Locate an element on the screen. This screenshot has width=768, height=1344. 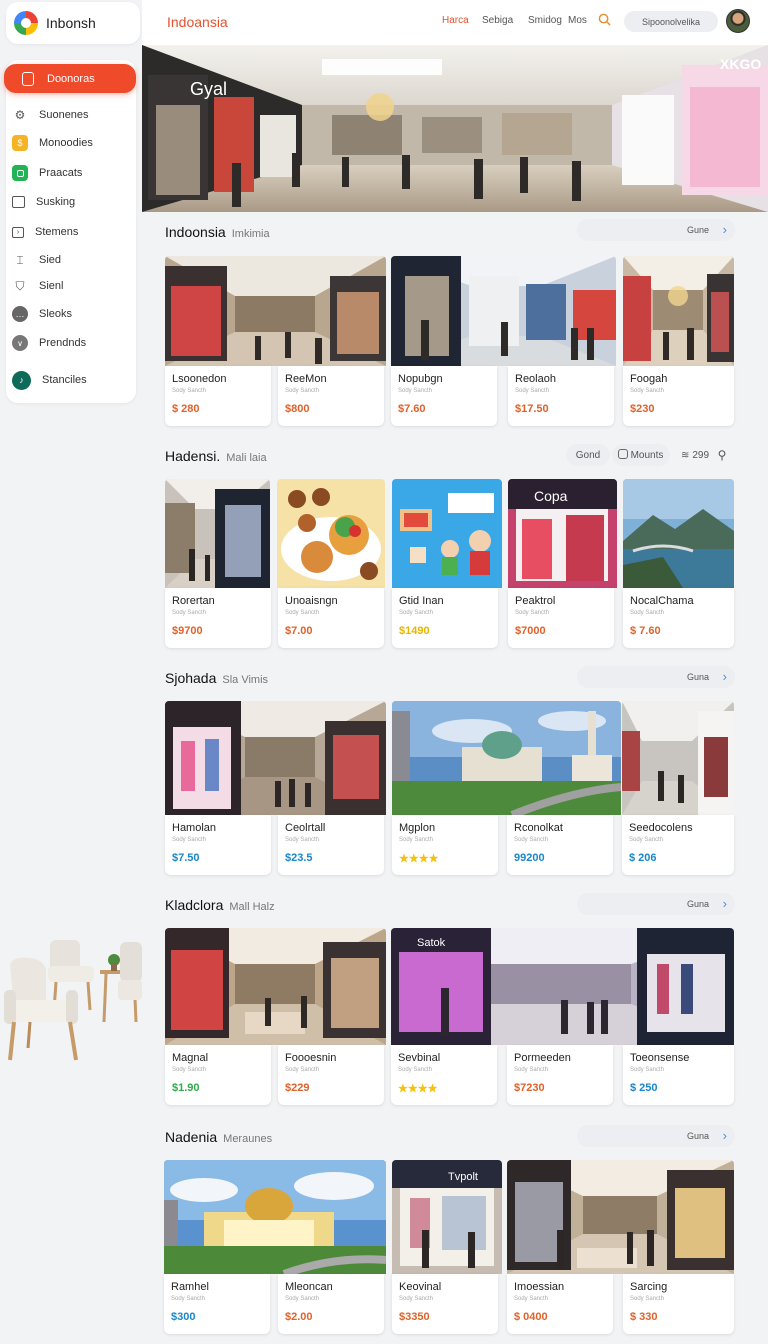
product-card: Reolaoh Sody Sancth $17.50 is located at coordinates (561, 396).